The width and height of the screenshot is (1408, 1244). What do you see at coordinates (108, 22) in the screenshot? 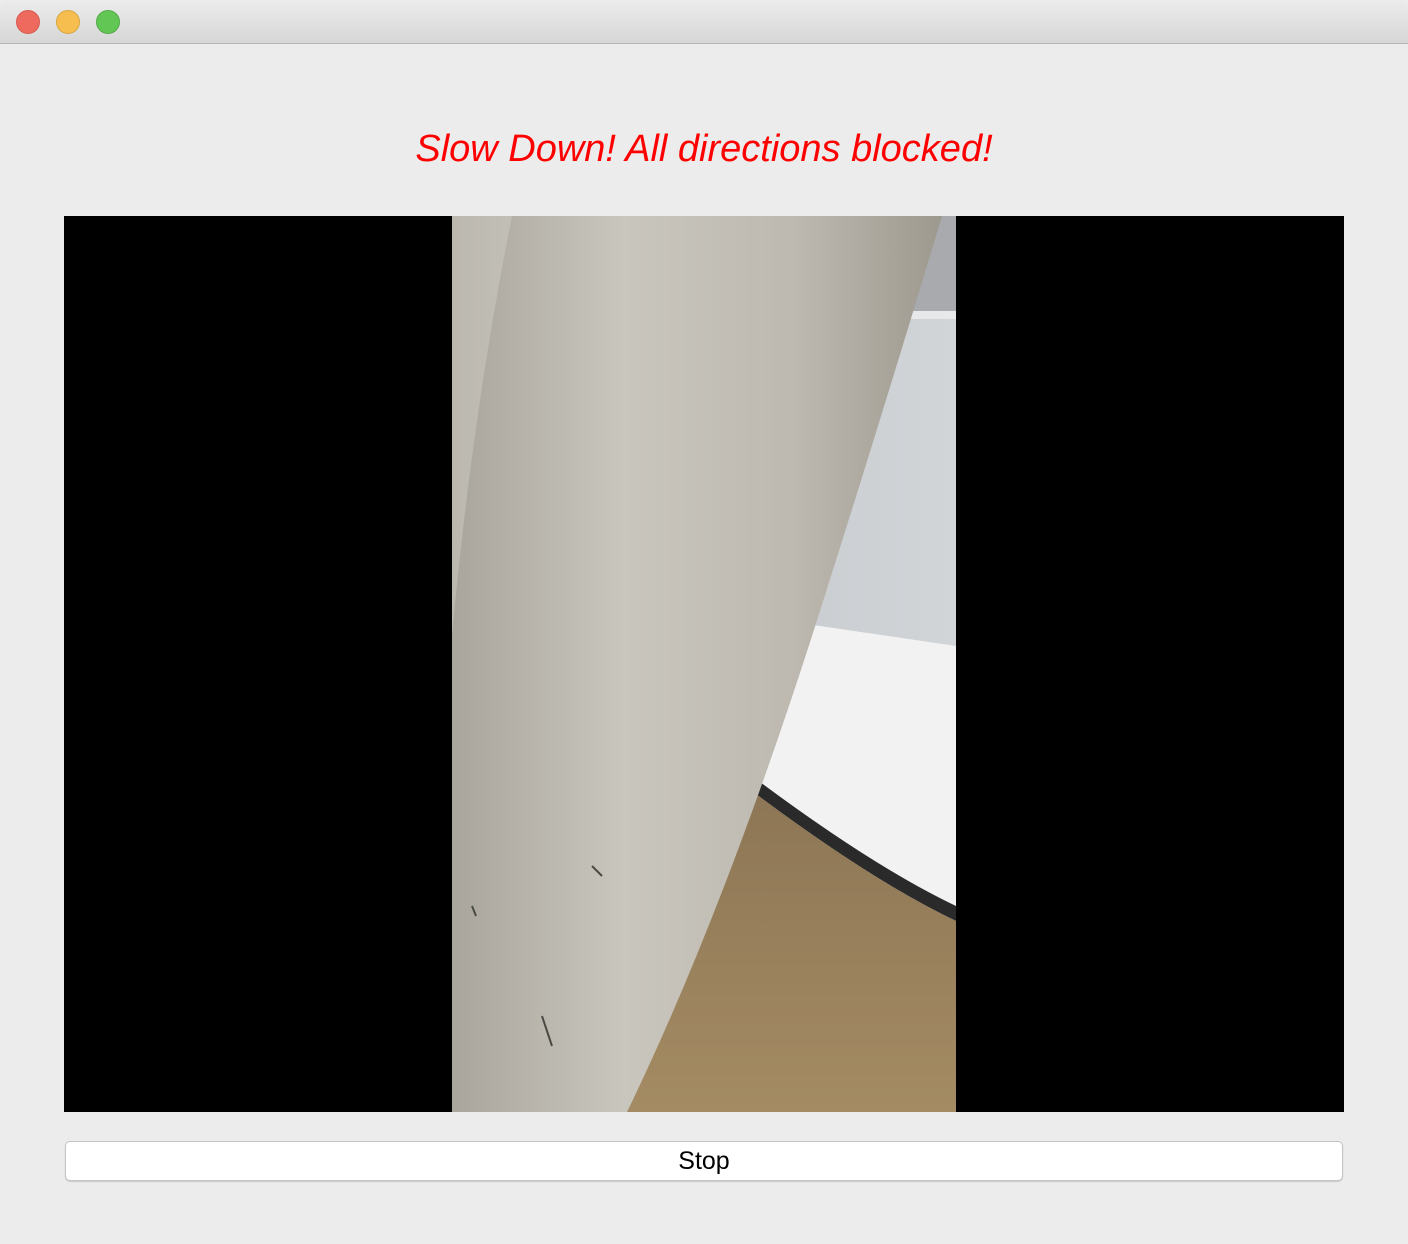
I see `zoom-window-button` at bounding box center [108, 22].